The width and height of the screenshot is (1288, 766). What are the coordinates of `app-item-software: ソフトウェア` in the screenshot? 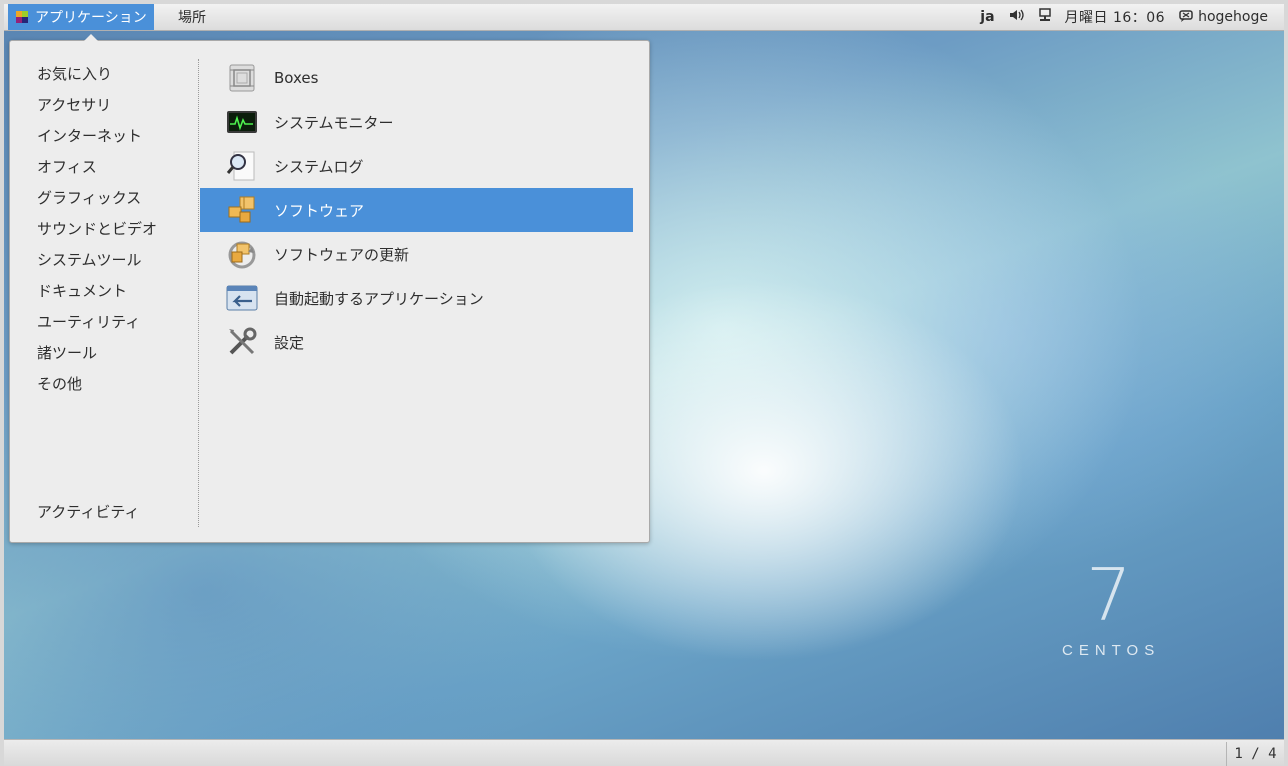 It's located at (416, 210).